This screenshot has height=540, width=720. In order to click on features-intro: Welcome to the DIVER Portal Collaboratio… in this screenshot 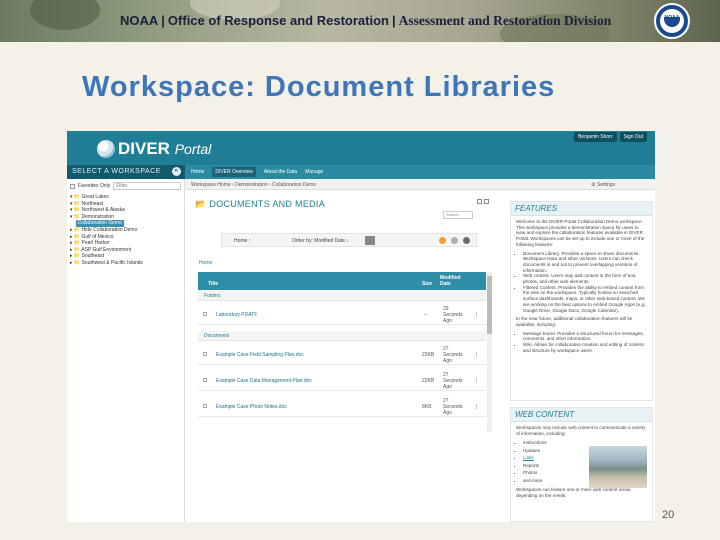, I will do `click(580, 233)`.